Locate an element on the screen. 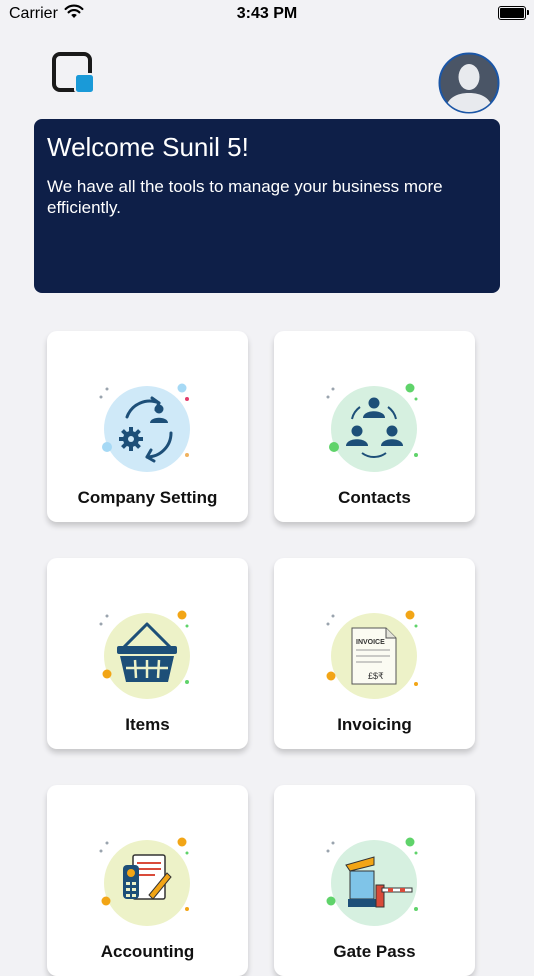 The width and height of the screenshot is (534, 976). tile-label: Invoicing is located at coordinates (374, 724).